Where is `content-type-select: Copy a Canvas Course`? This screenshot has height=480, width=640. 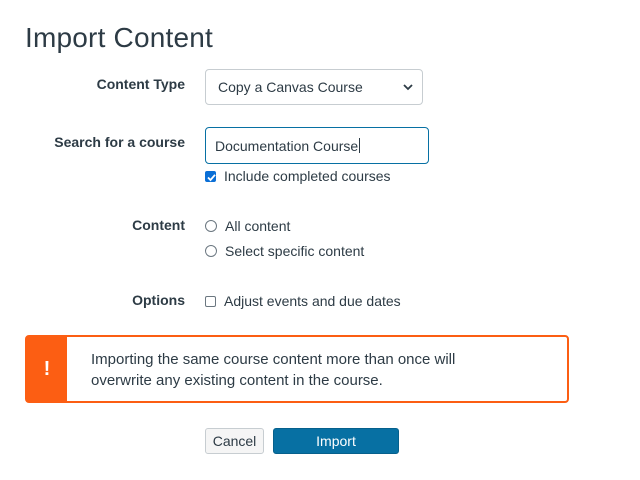 content-type-select: Copy a Canvas Course is located at coordinates (314, 87).